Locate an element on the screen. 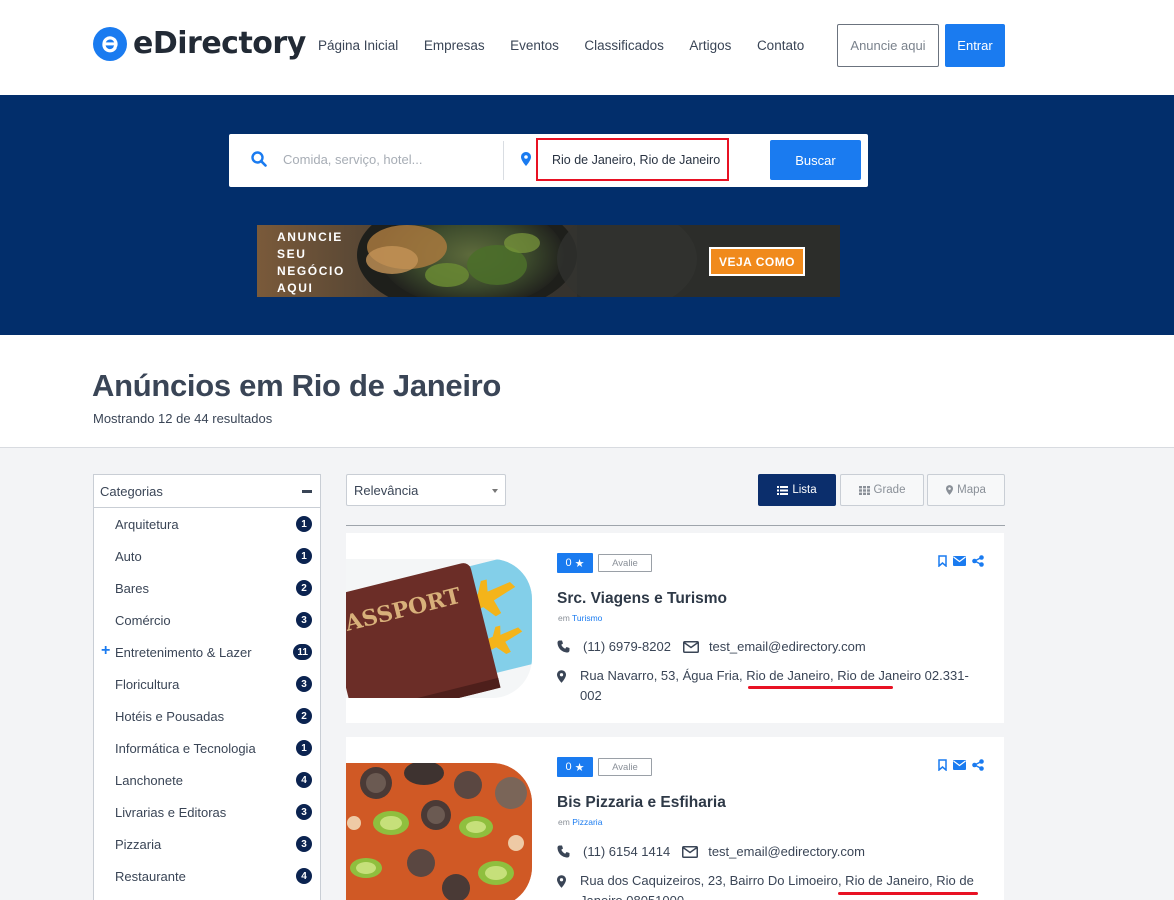 This screenshot has height=900, width=1174. view-list-label: Lista is located at coordinates (804, 490).